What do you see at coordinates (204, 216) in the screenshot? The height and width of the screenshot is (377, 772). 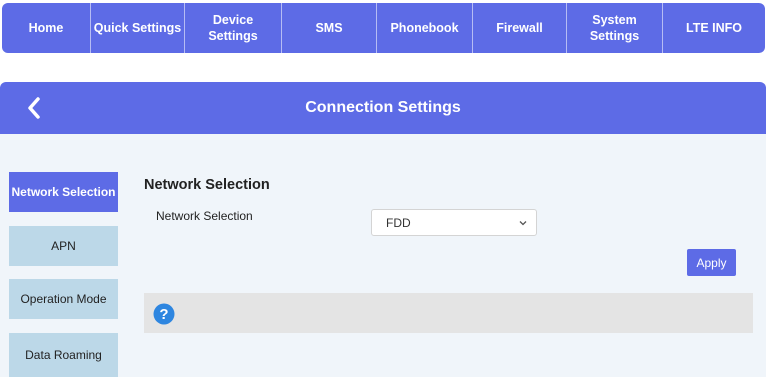 I see `network-selection-label: Network Selection` at bounding box center [204, 216].